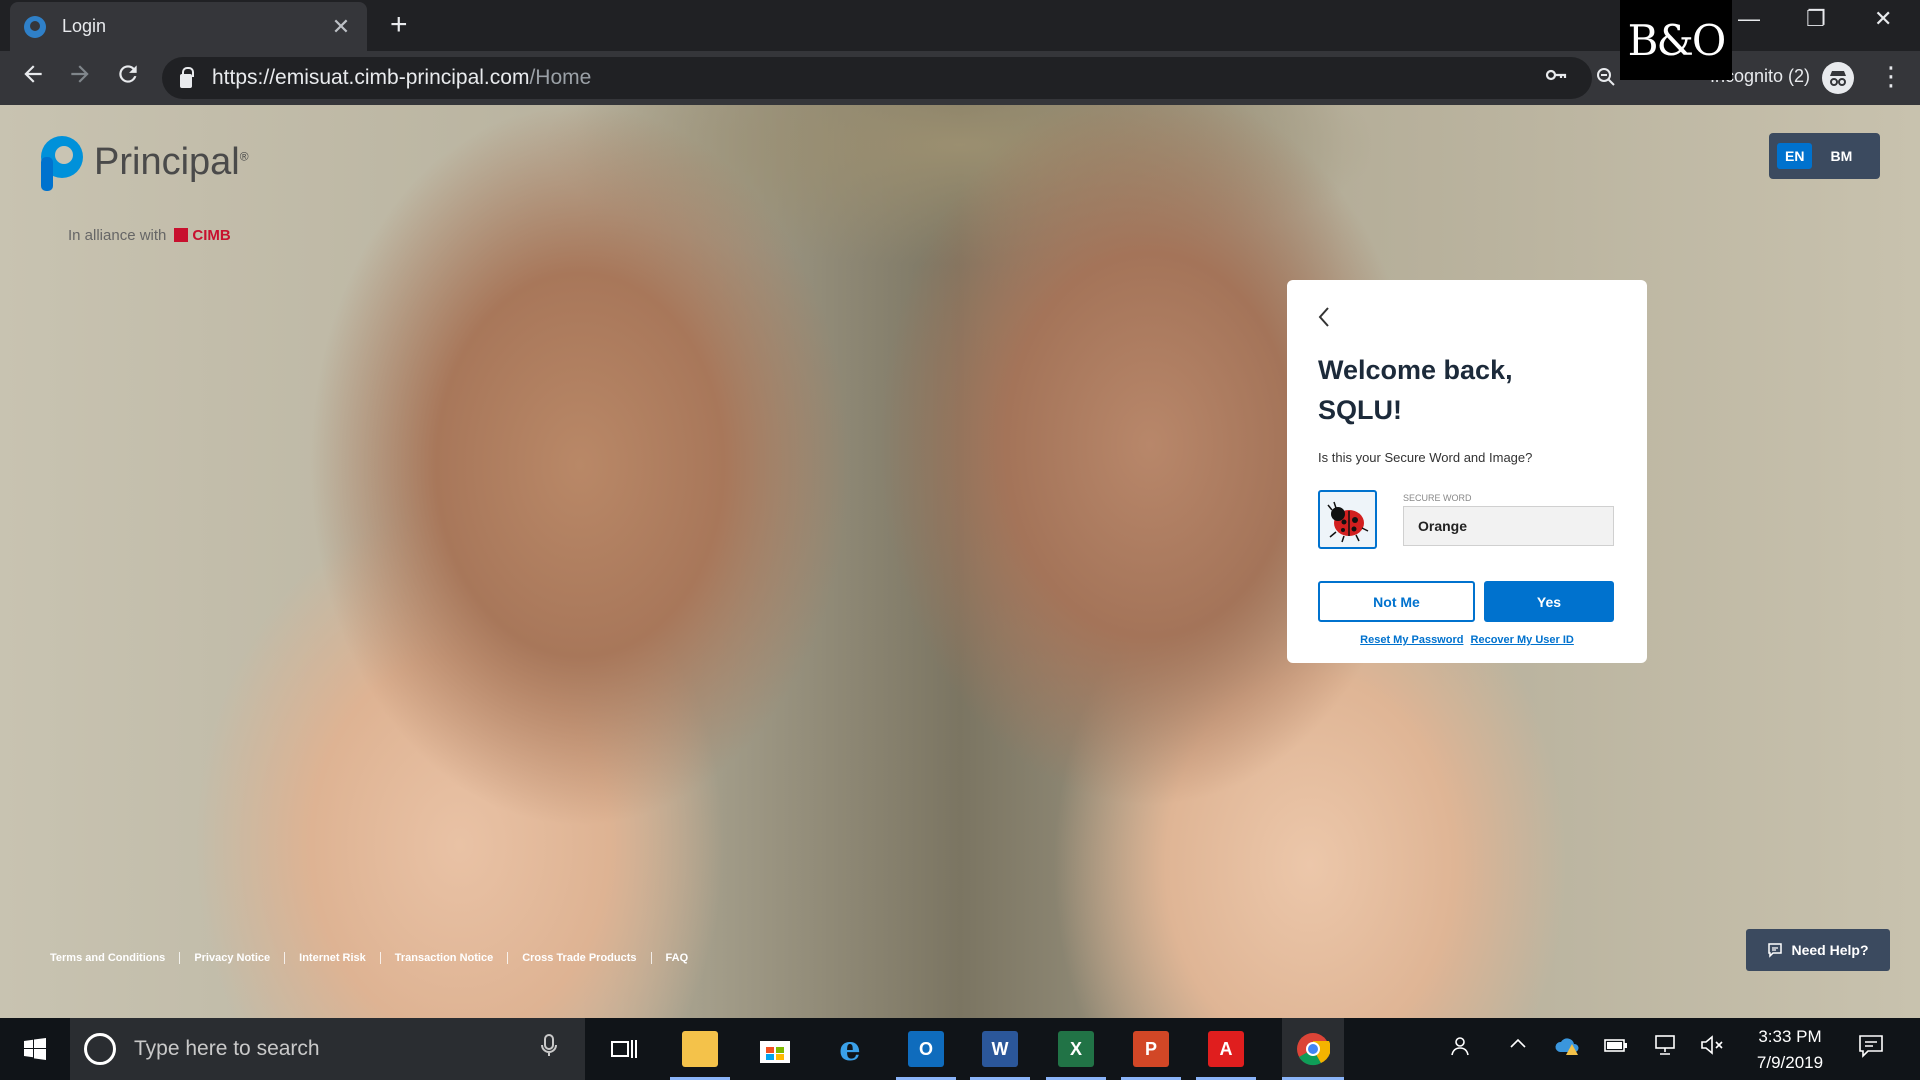 This screenshot has height=1080, width=1920. I want to click on task-view-icon, so click(624, 1049).